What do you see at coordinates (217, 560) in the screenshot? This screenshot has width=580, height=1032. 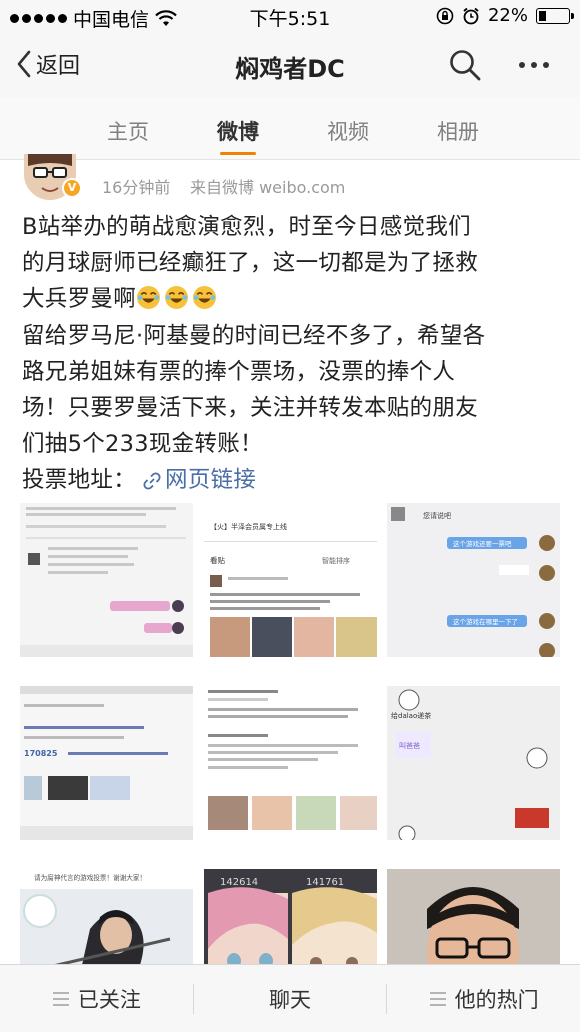 I see `thumb2-tab: 看贴` at bounding box center [217, 560].